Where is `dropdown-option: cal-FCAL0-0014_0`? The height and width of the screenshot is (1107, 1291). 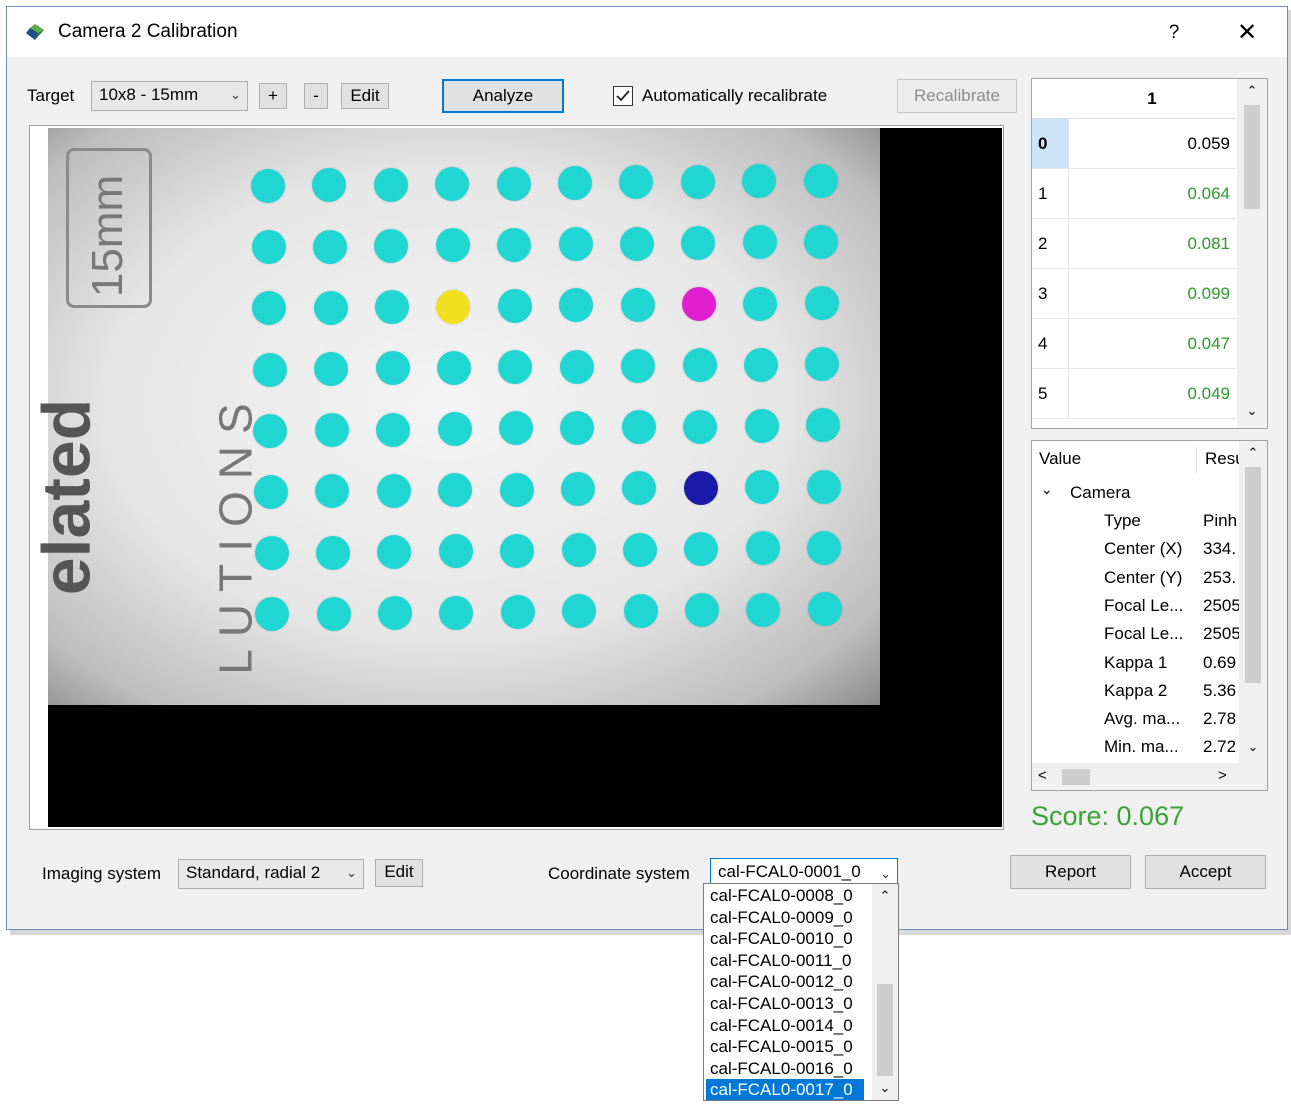
dropdown-option: cal-FCAL0-0014_0 is located at coordinates (785, 1026).